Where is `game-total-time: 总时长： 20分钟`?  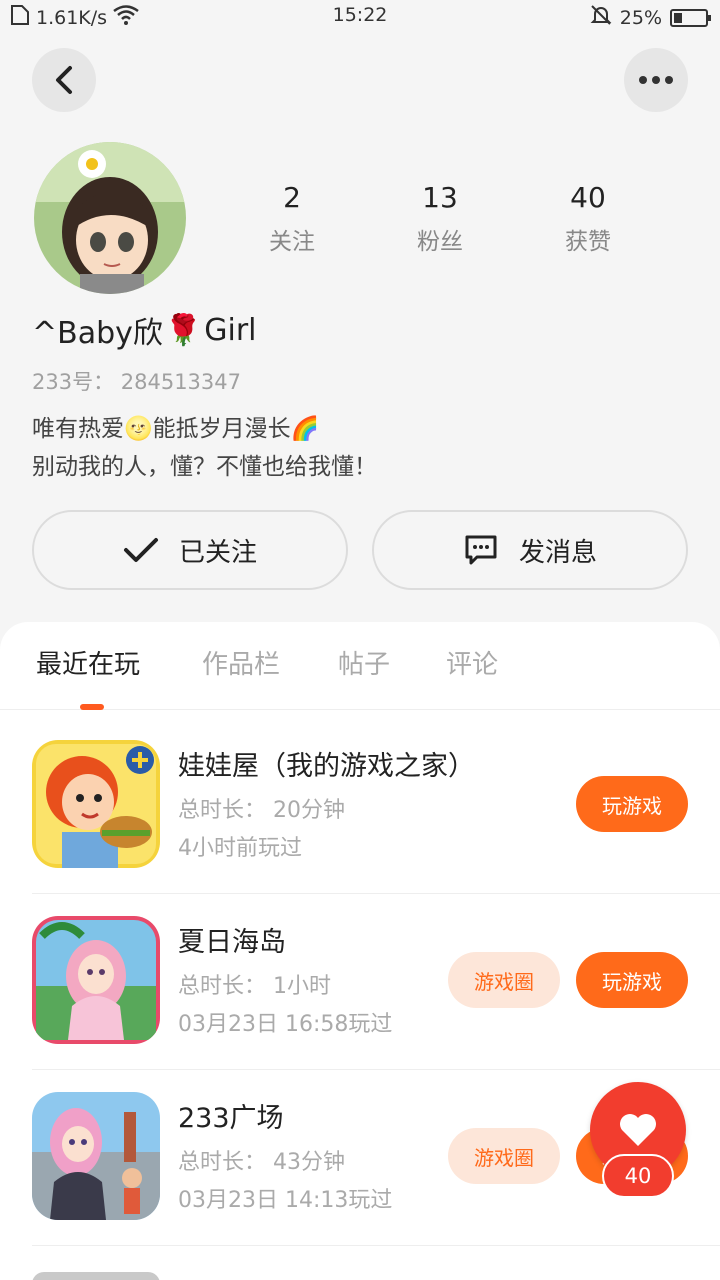
game-total-time: 总时长： 20分钟 is located at coordinates (261, 810).